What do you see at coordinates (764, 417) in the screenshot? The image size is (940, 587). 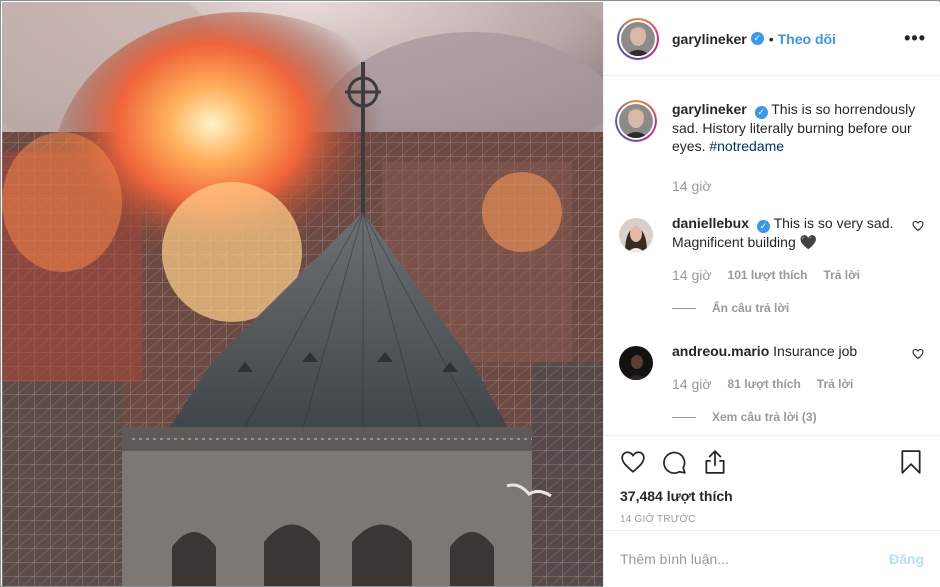 I see `view-replies-label: Xem câu trả lời (3)` at bounding box center [764, 417].